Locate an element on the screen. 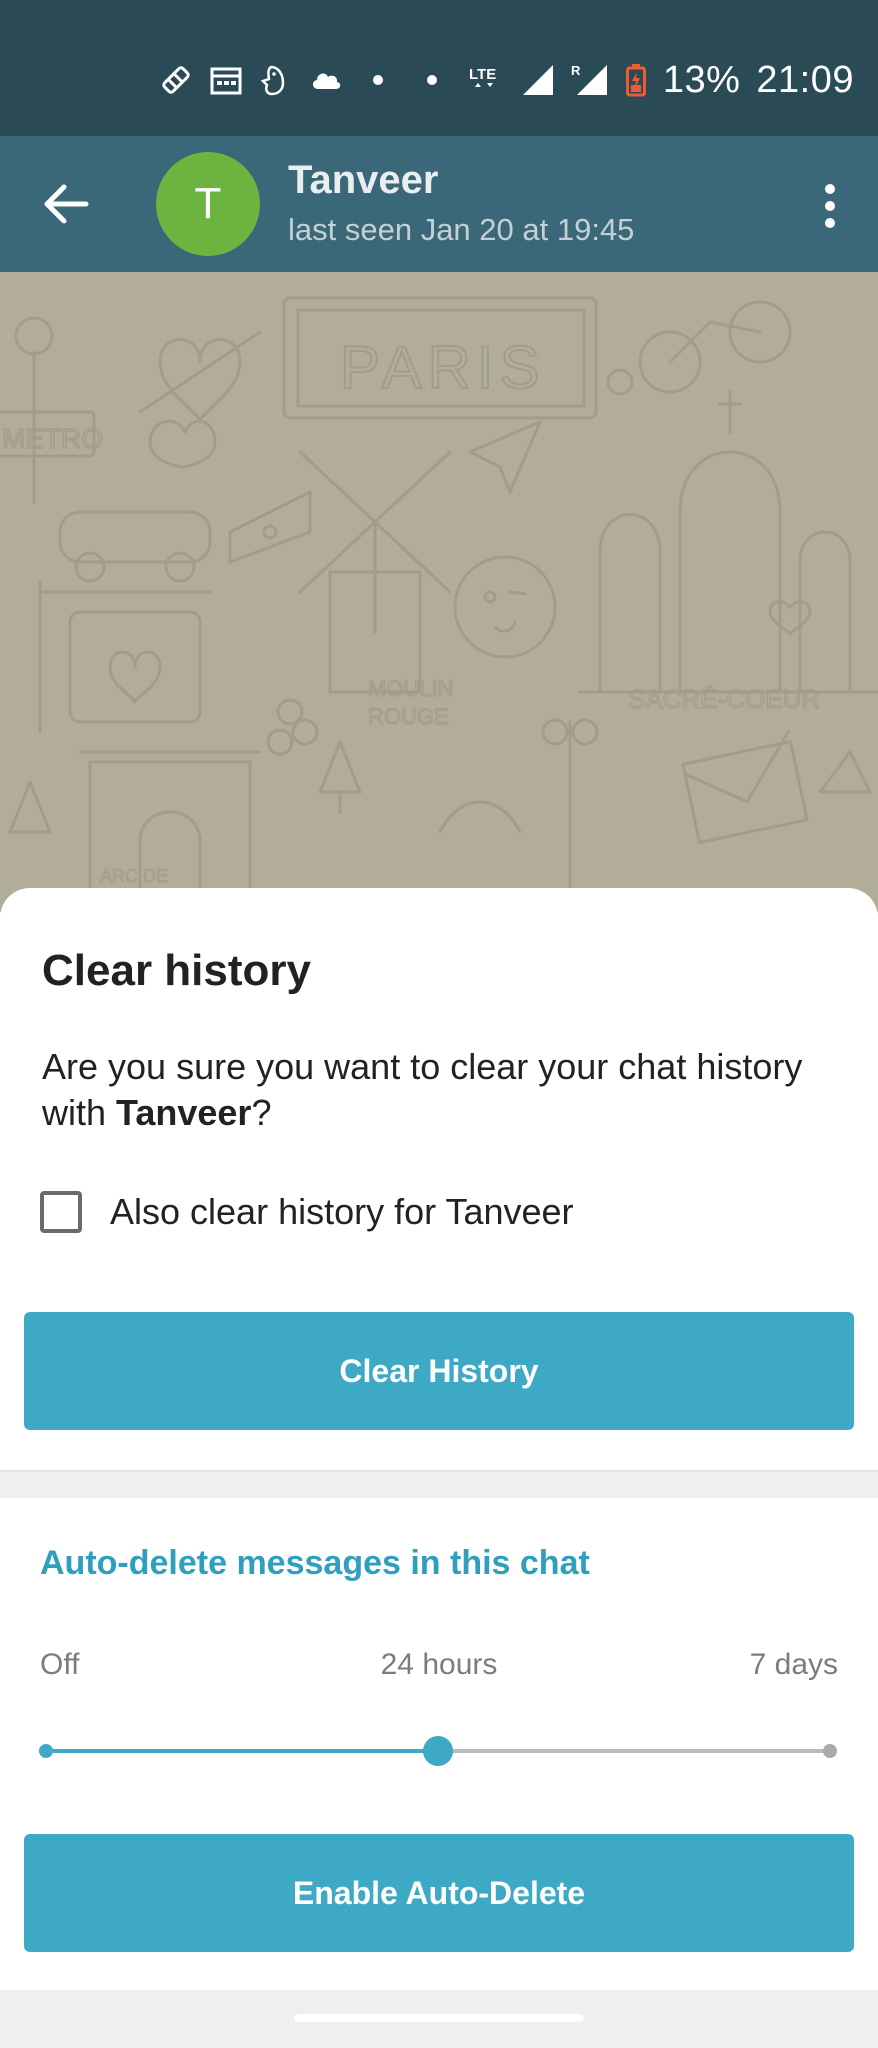  rouge-text: ROUGE is located at coordinates (408, 716).